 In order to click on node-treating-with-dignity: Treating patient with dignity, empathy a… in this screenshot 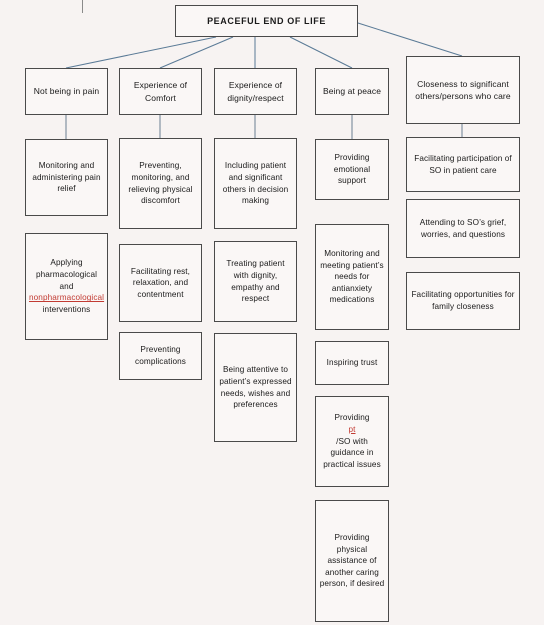, I will do `click(255, 281)`.